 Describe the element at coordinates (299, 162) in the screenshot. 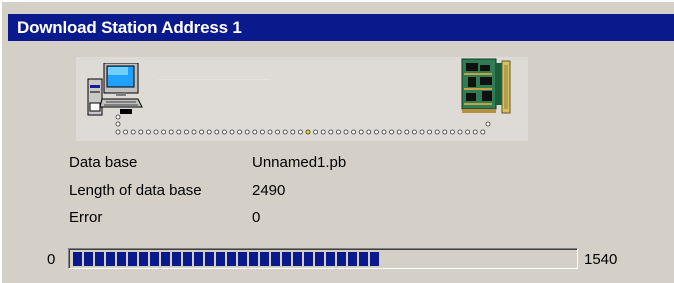

I see `database-value: Unnamed1.pb` at that location.